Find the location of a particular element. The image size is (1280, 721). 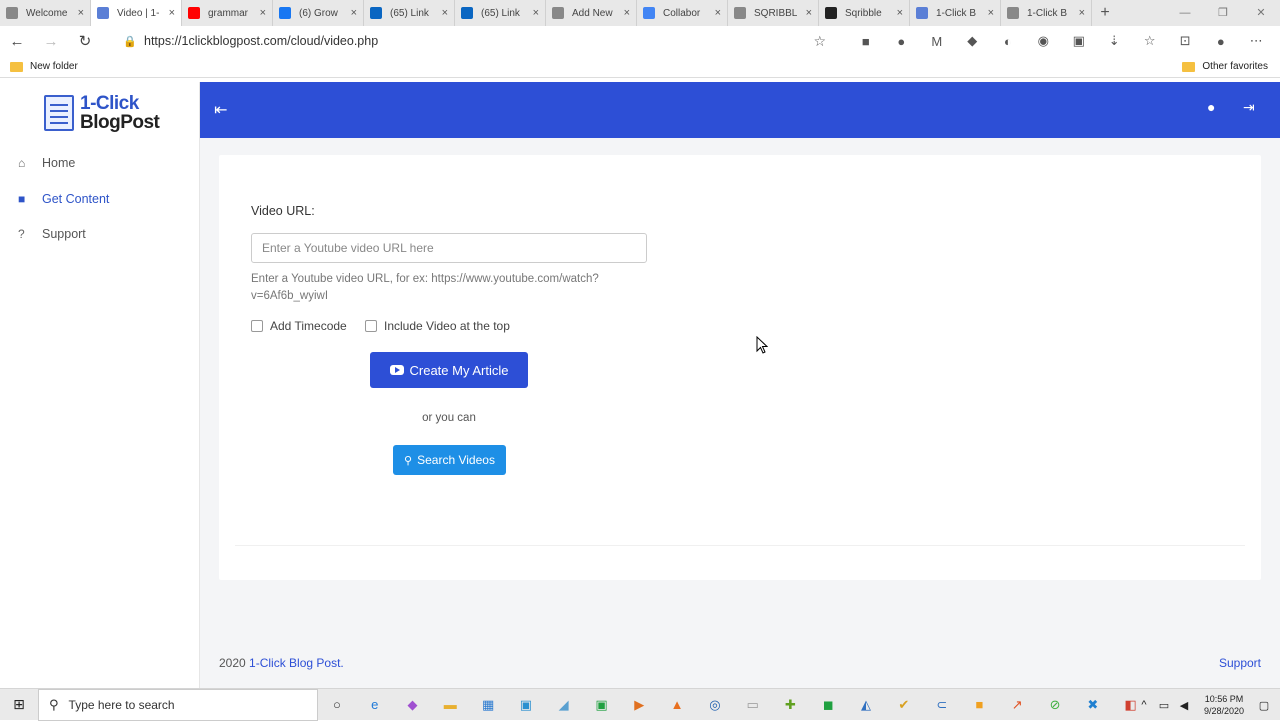

bookmark-folder: New folder is located at coordinates (44, 66).